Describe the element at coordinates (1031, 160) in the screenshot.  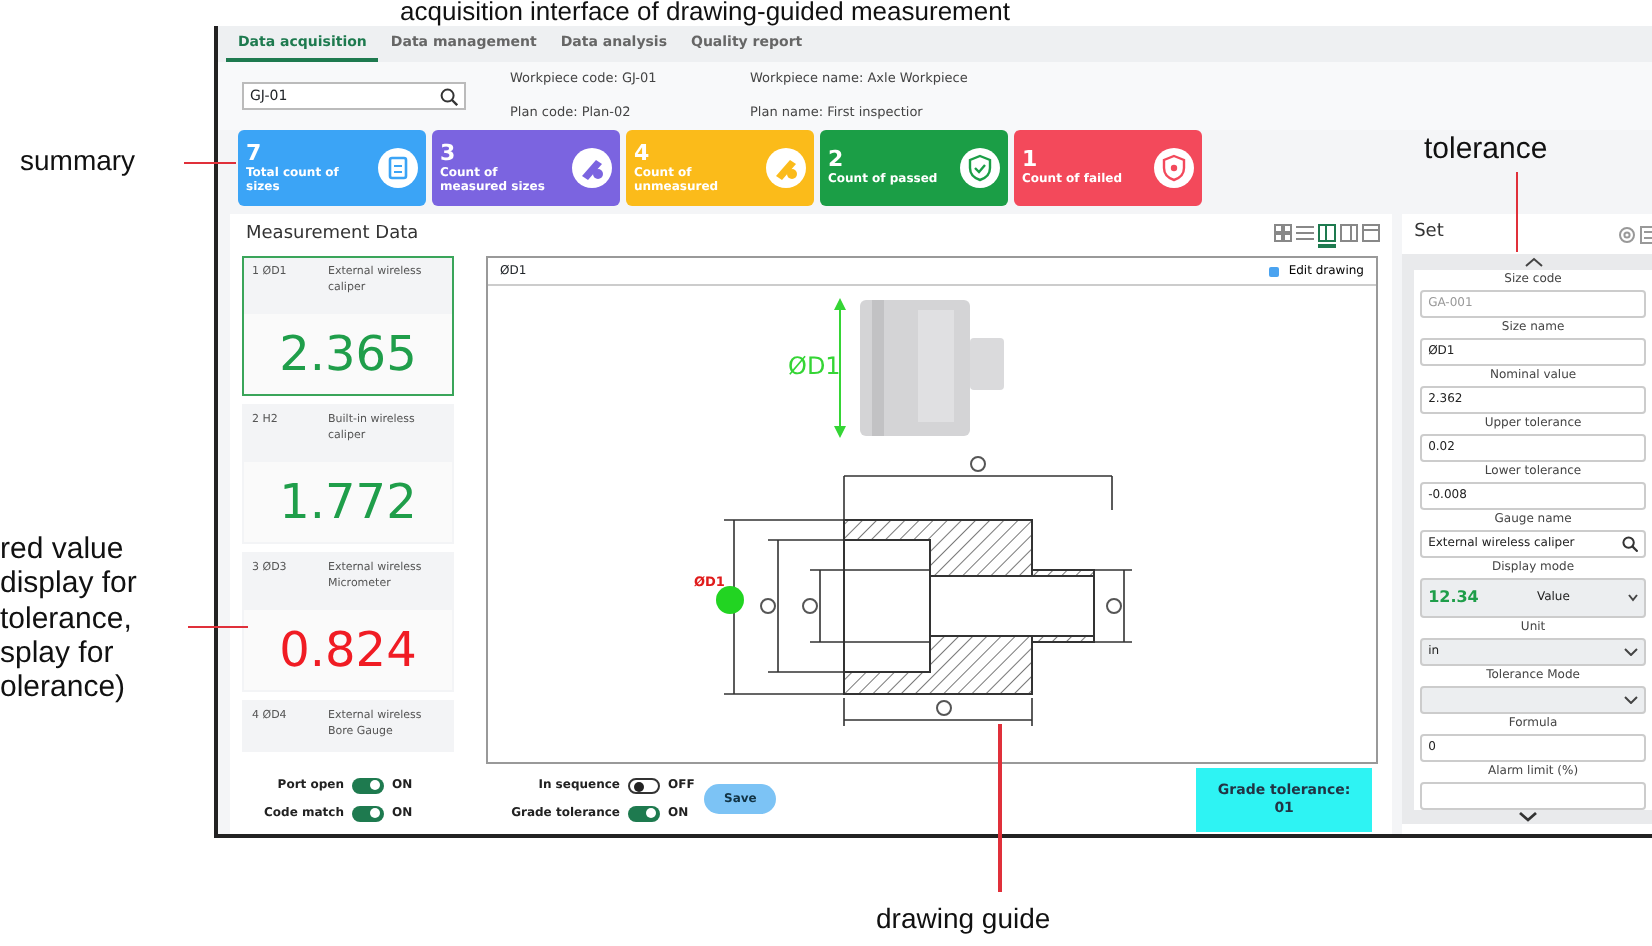
I see `count-text: 1` at that location.